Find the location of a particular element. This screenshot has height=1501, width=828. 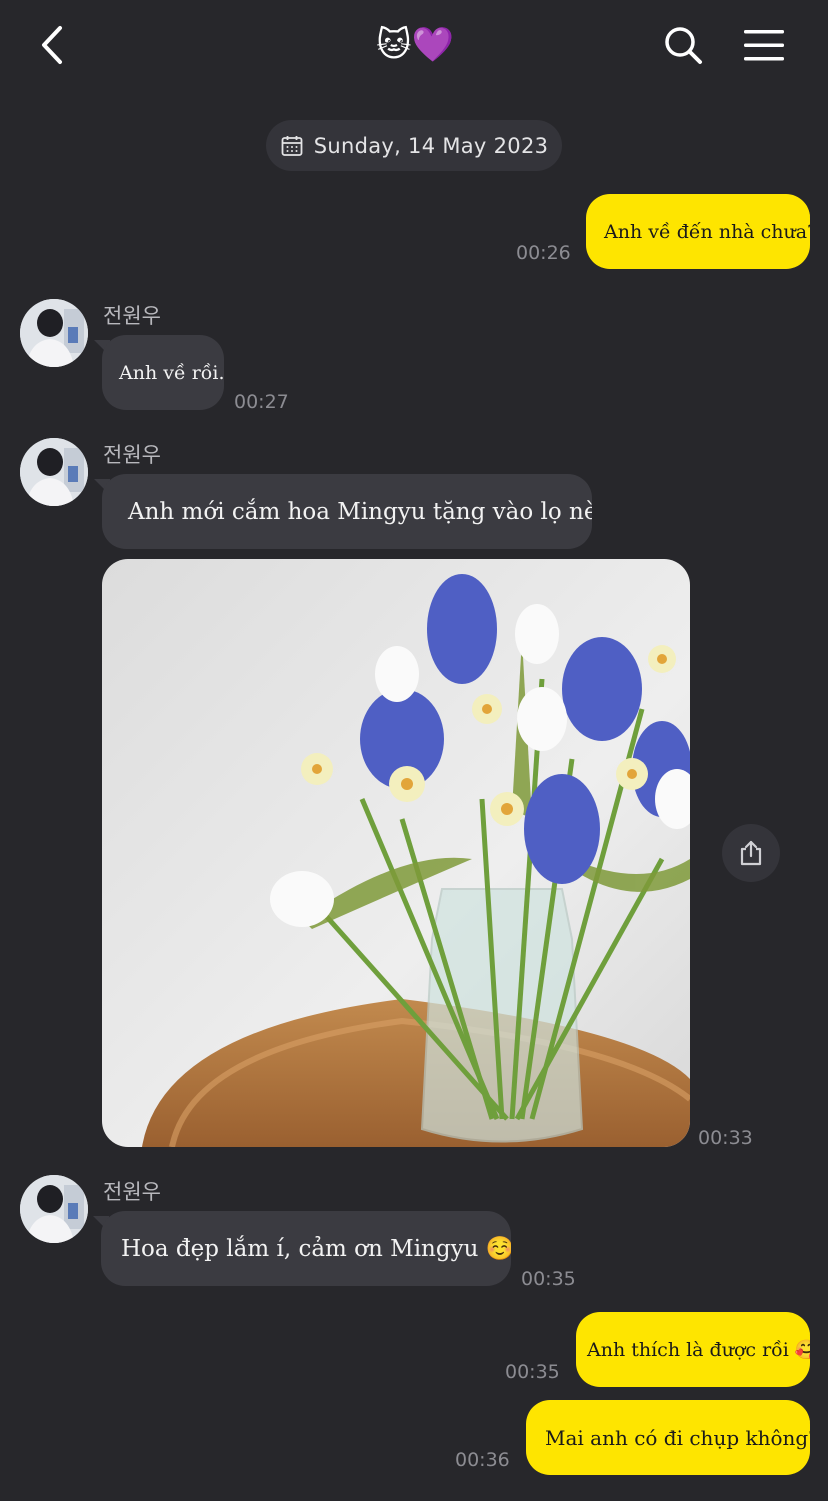

hamburger-menu-icon is located at coordinates (764, 45).